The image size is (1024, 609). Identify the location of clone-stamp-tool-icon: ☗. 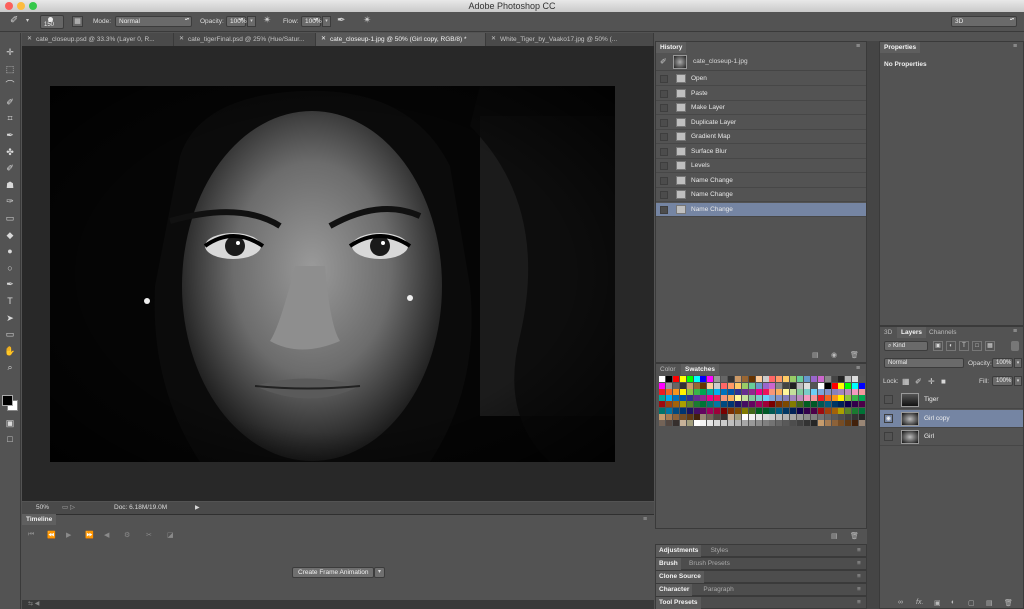
(10, 185).